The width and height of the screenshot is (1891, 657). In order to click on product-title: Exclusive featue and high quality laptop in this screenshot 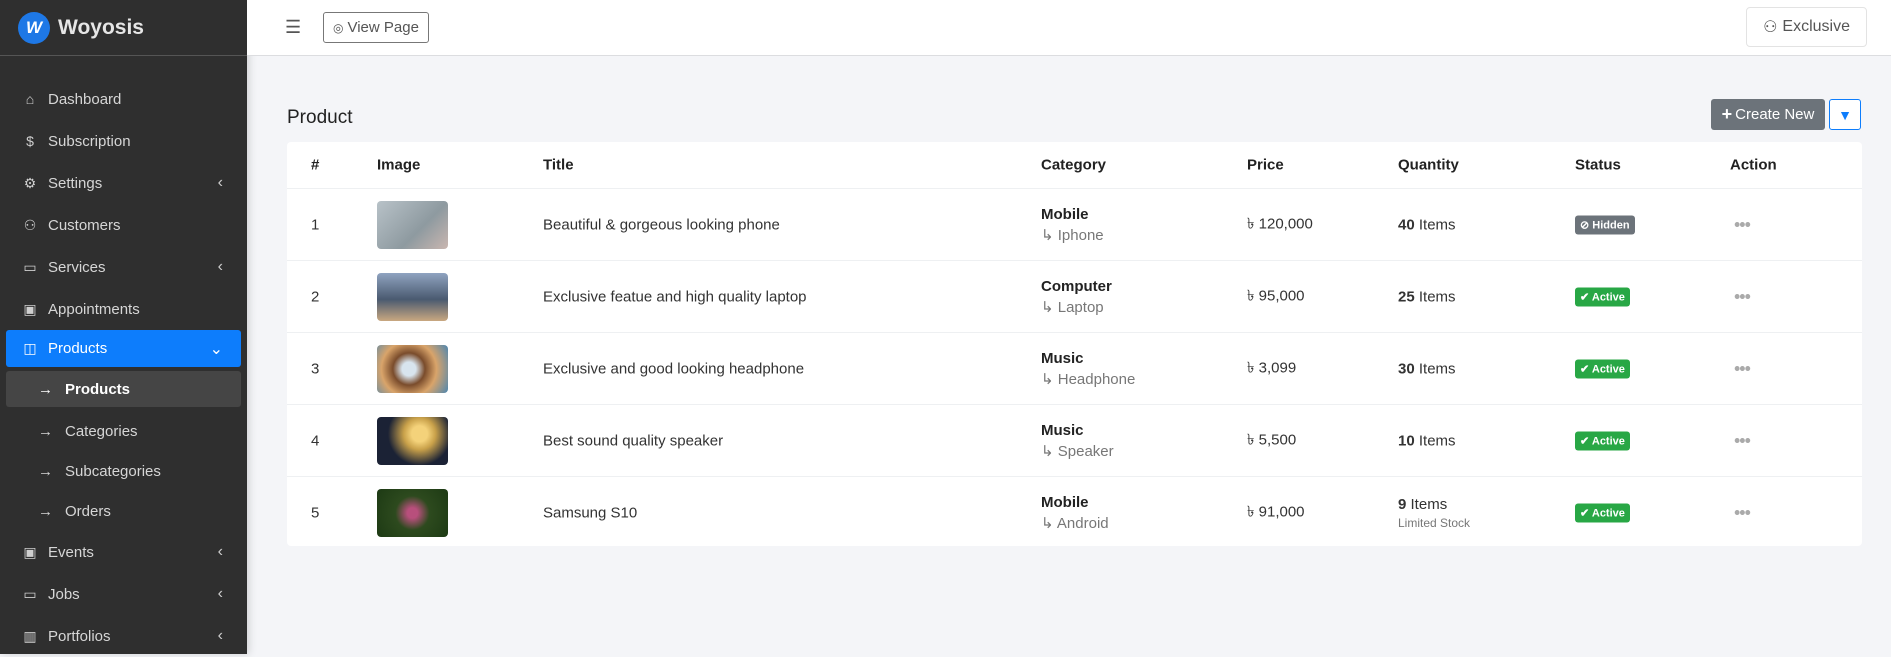, I will do `click(675, 296)`.